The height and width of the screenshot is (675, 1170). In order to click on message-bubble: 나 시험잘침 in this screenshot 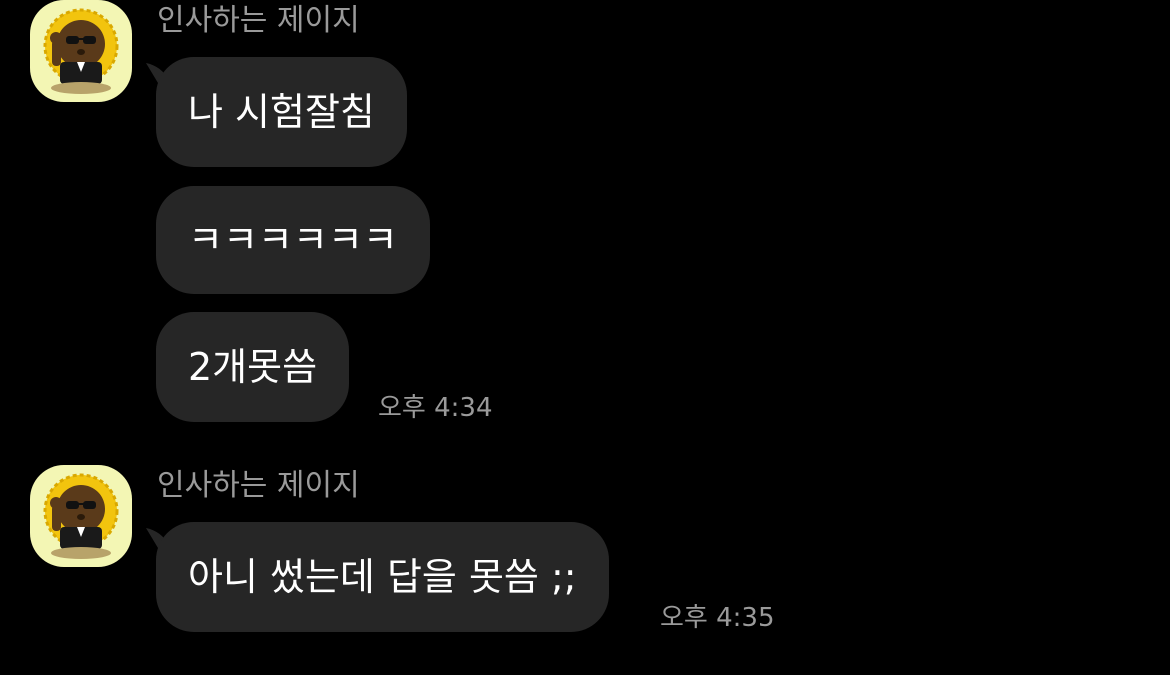, I will do `click(281, 112)`.